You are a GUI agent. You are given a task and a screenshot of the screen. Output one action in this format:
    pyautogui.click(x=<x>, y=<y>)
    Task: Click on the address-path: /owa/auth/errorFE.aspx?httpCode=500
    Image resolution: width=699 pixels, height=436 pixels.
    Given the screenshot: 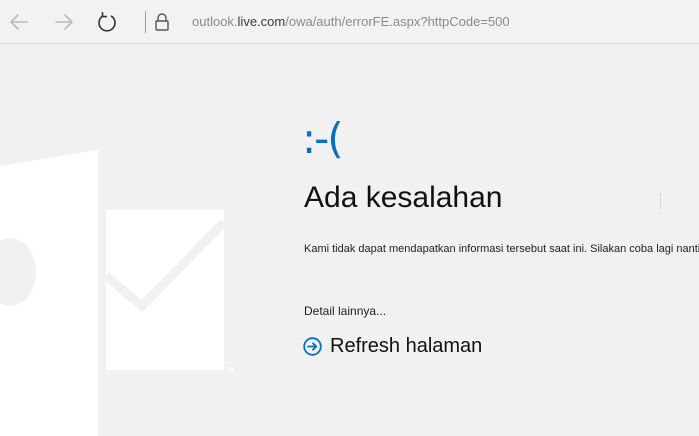 What is the action you would take?
    pyautogui.click(x=397, y=21)
    